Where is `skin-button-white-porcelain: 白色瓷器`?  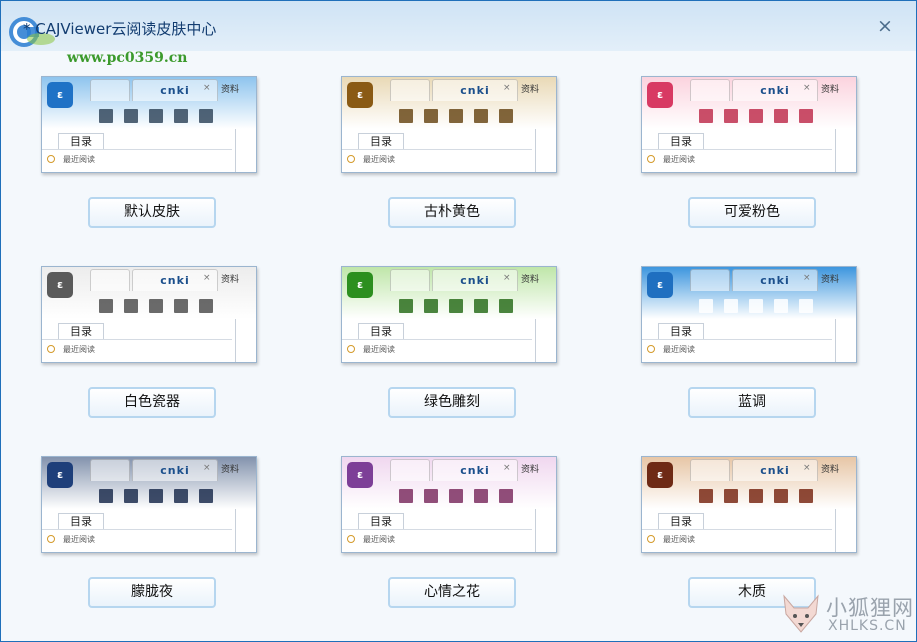
skin-button-white-porcelain: 白色瓷器 is located at coordinates (152, 402).